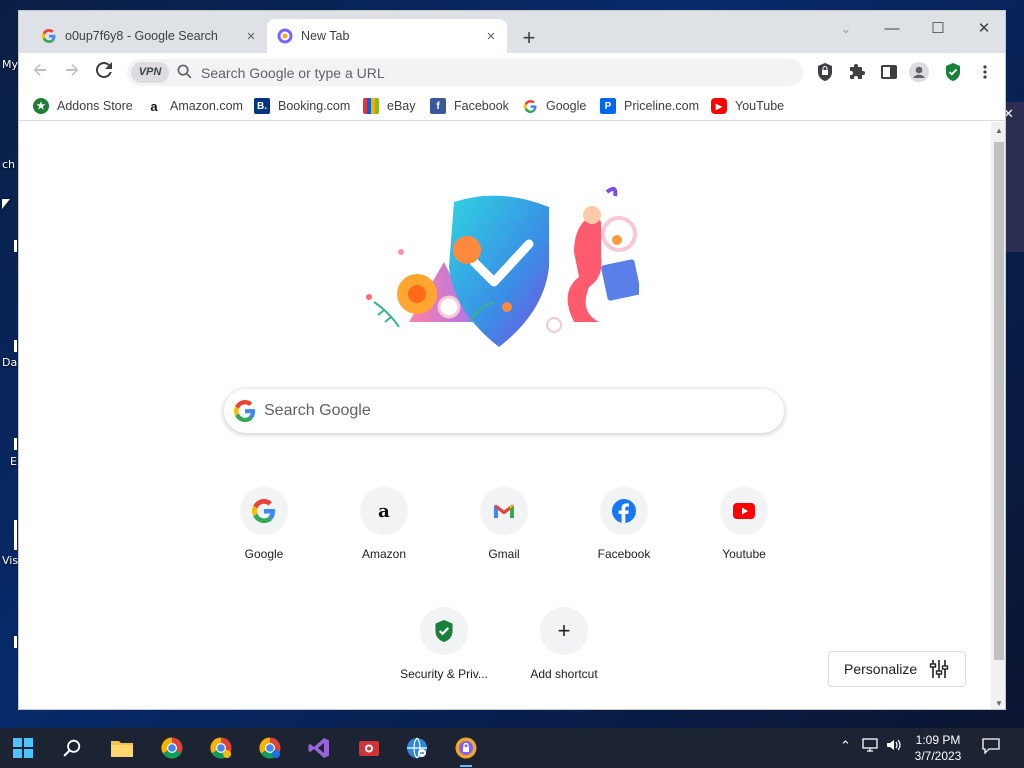 This screenshot has height=768, width=1024. Describe the element at coordinates (369, 748) in the screenshot. I see `screen-recorder-icon` at that location.